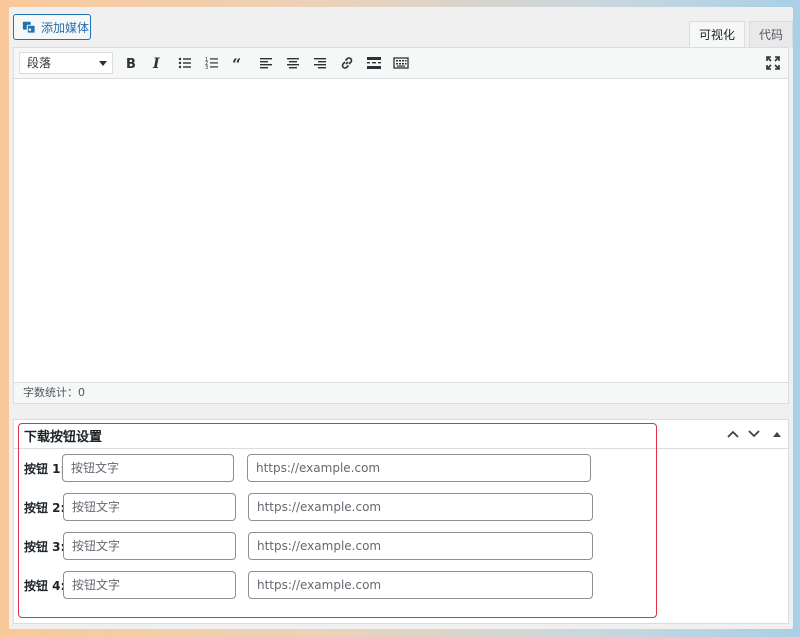  I want to click on svg-text: B, so click(131, 64).